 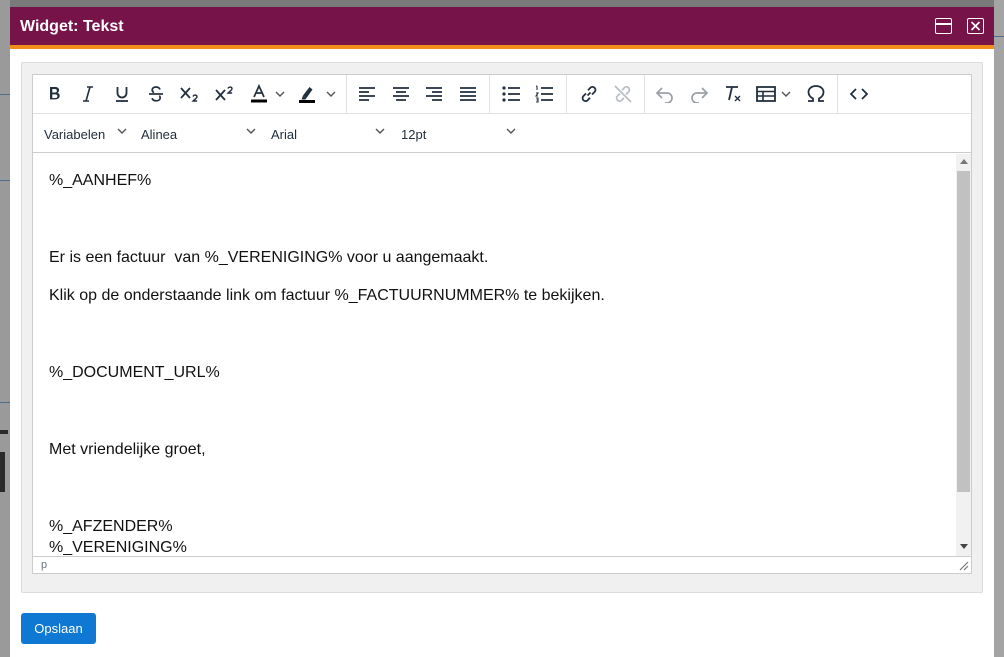 What do you see at coordinates (511, 94) in the screenshot?
I see `bullet-list-icon` at bounding box center [511, 94].